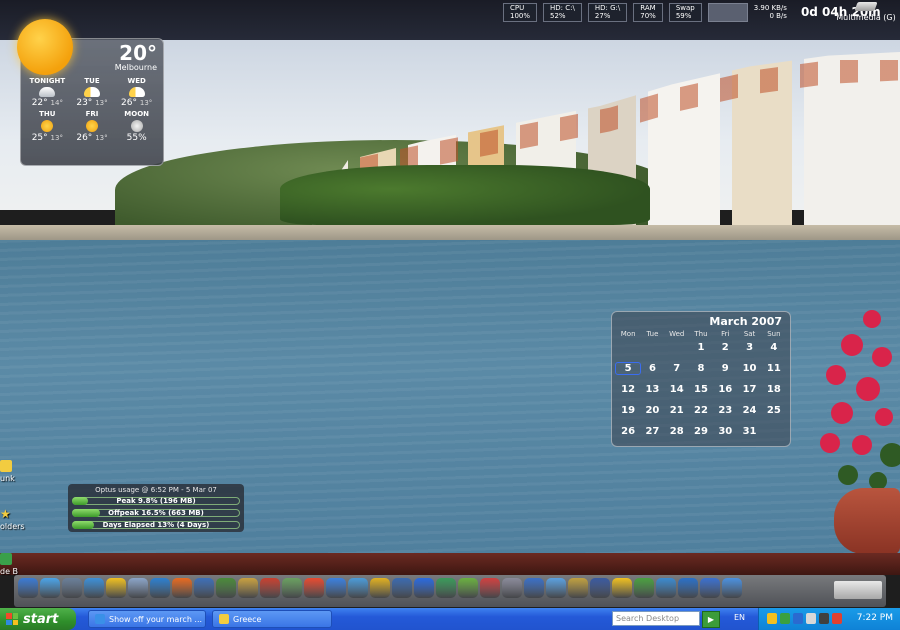  I want to click on calendar-day: 11, so click(774, 368).